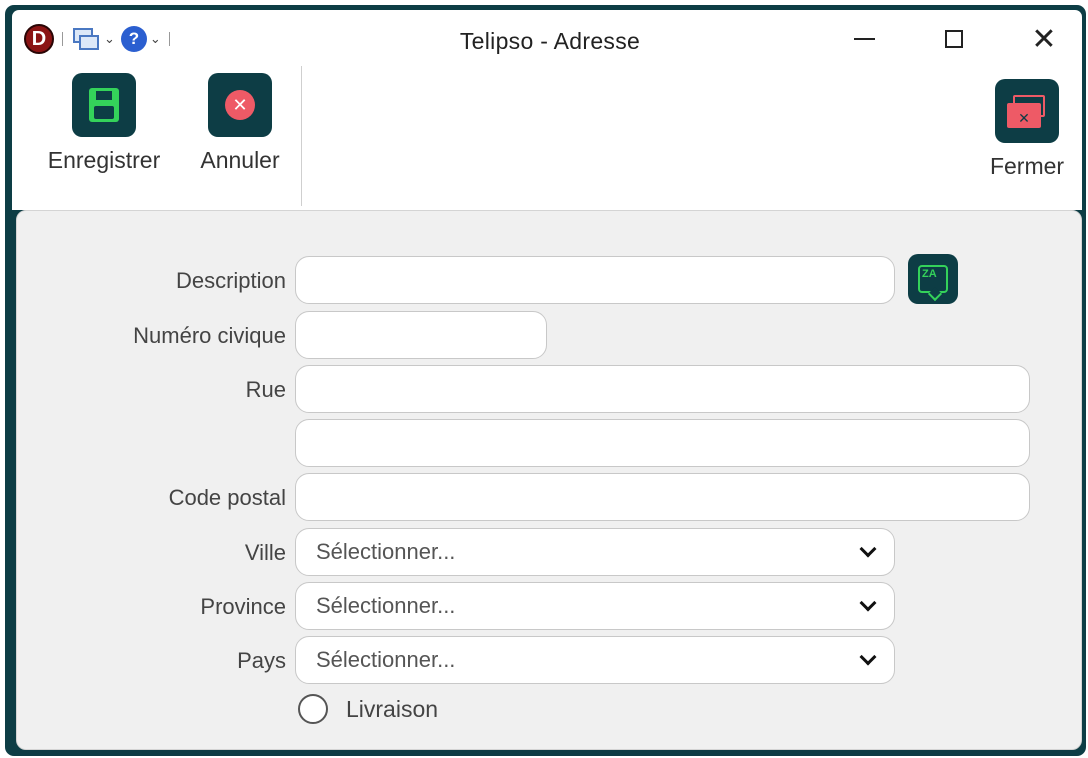 The image size is (1088, 758). What do you see at coordinates (143, 389) in the screenshot?
I see `street-label-wrap: Rue` at bounding box center [143, 389].